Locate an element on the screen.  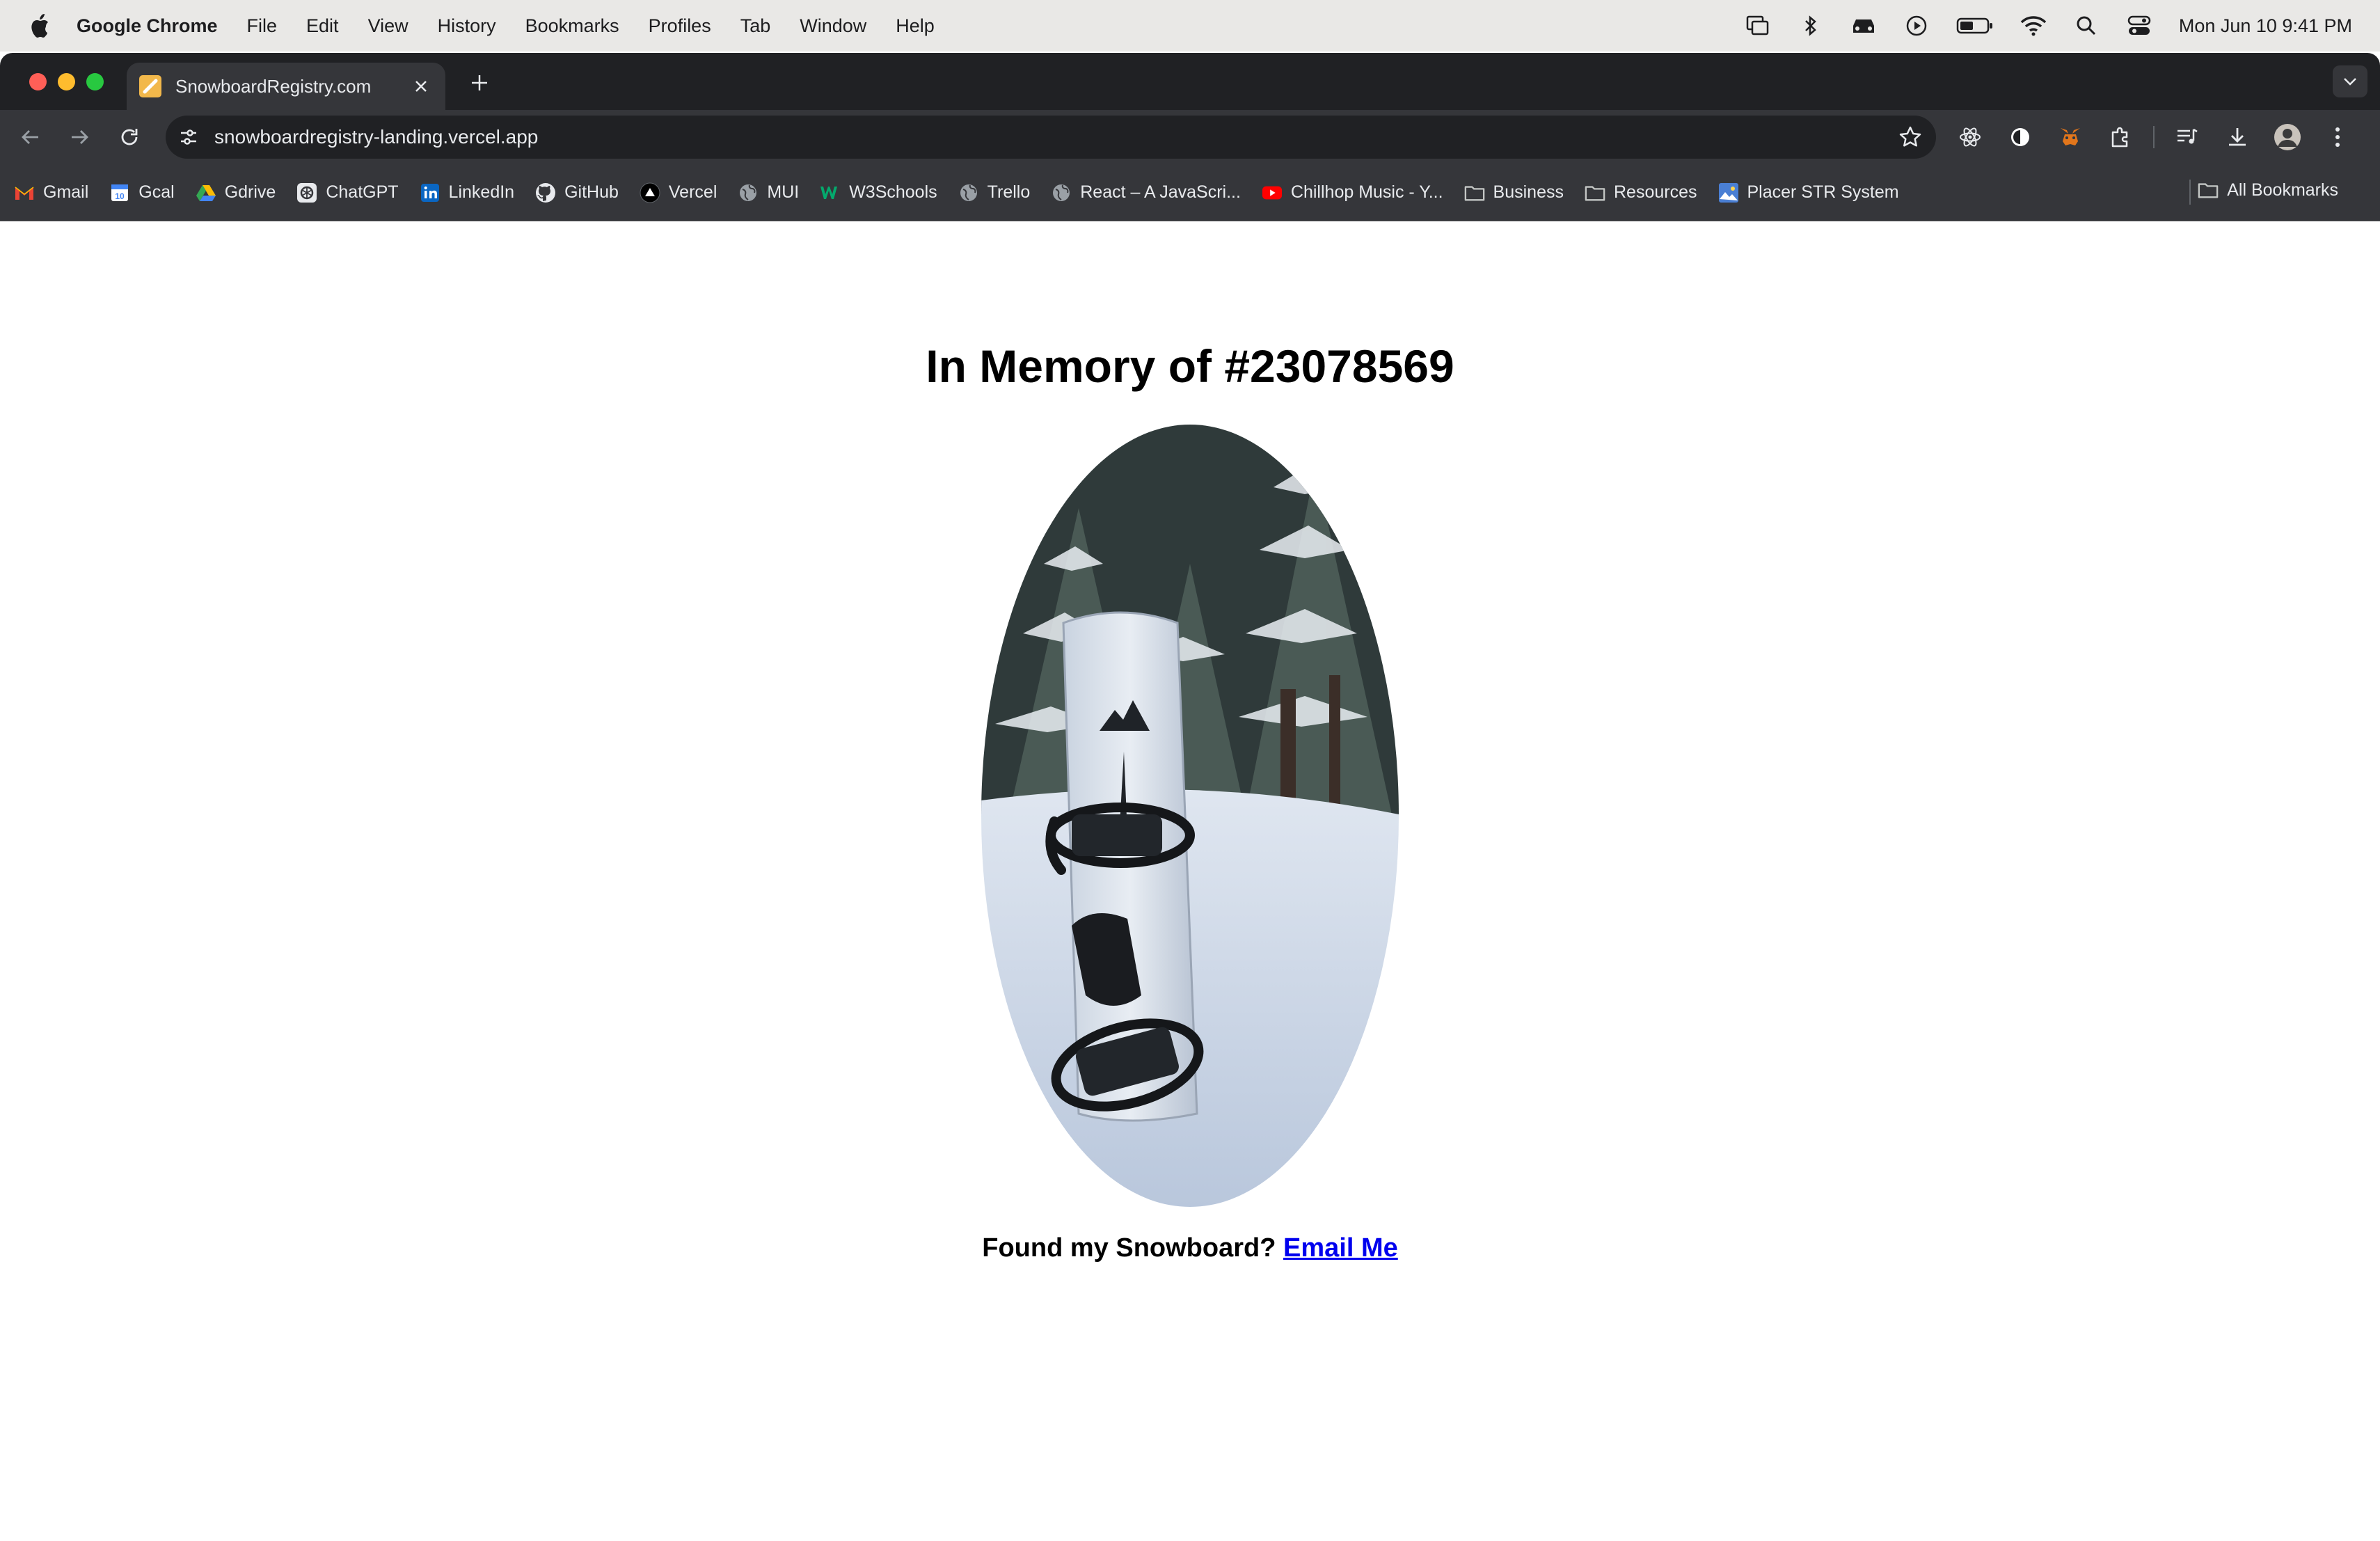
bookmark-chatgpt: ChatGPT is located at coordinates (347, 192).